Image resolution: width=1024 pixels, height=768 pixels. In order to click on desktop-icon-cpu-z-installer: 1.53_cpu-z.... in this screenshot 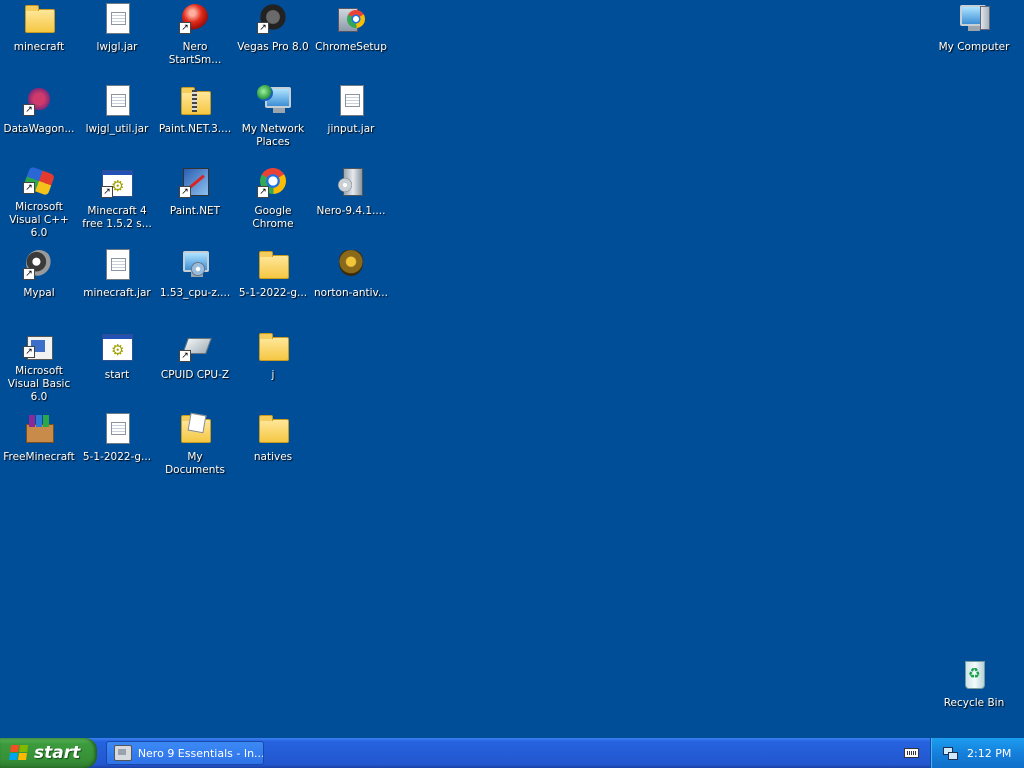, I will do `click(195, 284)`.